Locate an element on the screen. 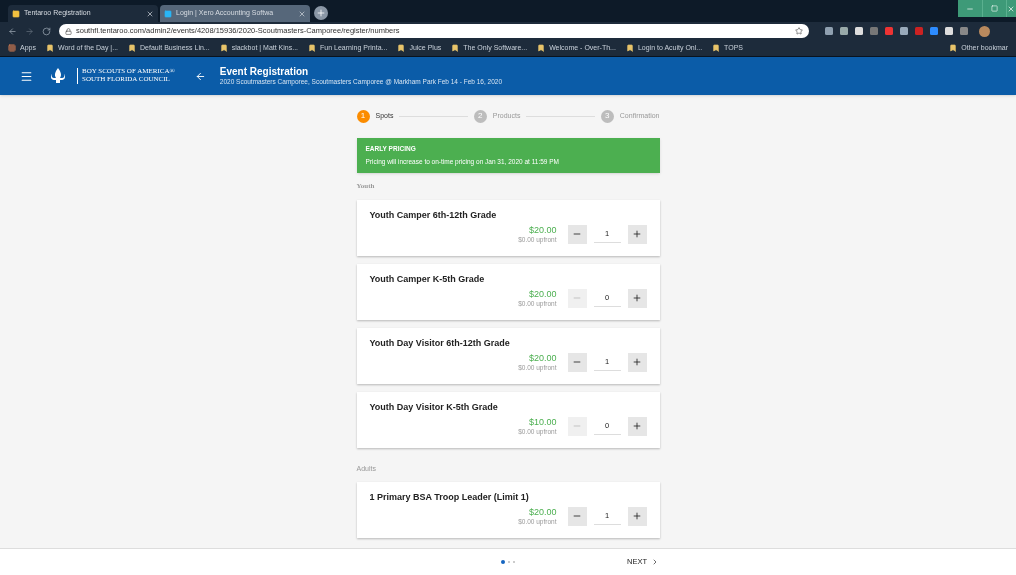  back-icon is located at coordinates (12, 31).